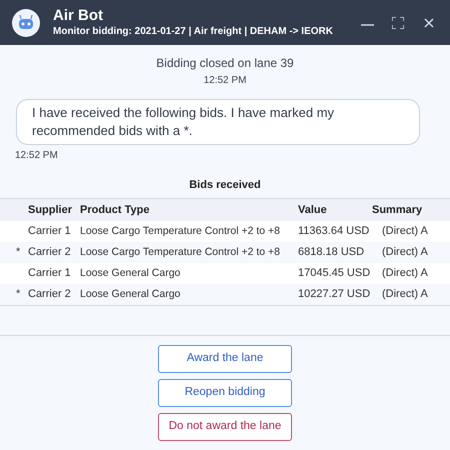 This screenshot has width=450, height=450. I want to click on table-title: Bids received, so click(225, 185).